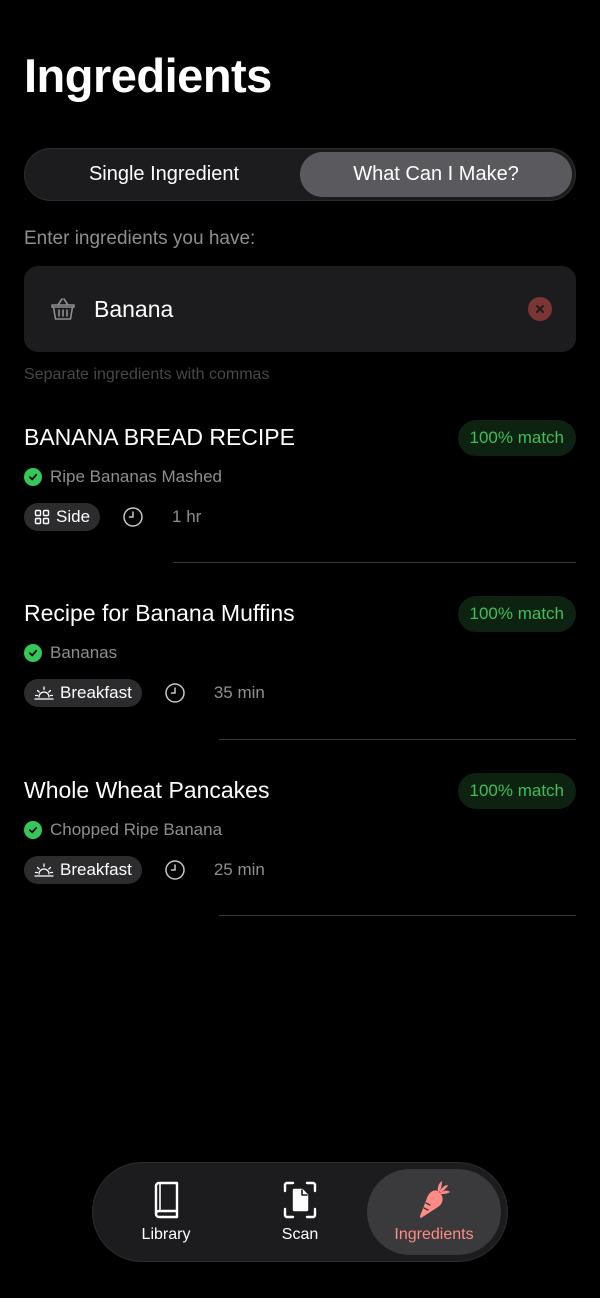  What do you see at coordinates (434, 1234) in the screenshot?
I see `tab-label: Ingredients` at bounding box center [434, 1234].